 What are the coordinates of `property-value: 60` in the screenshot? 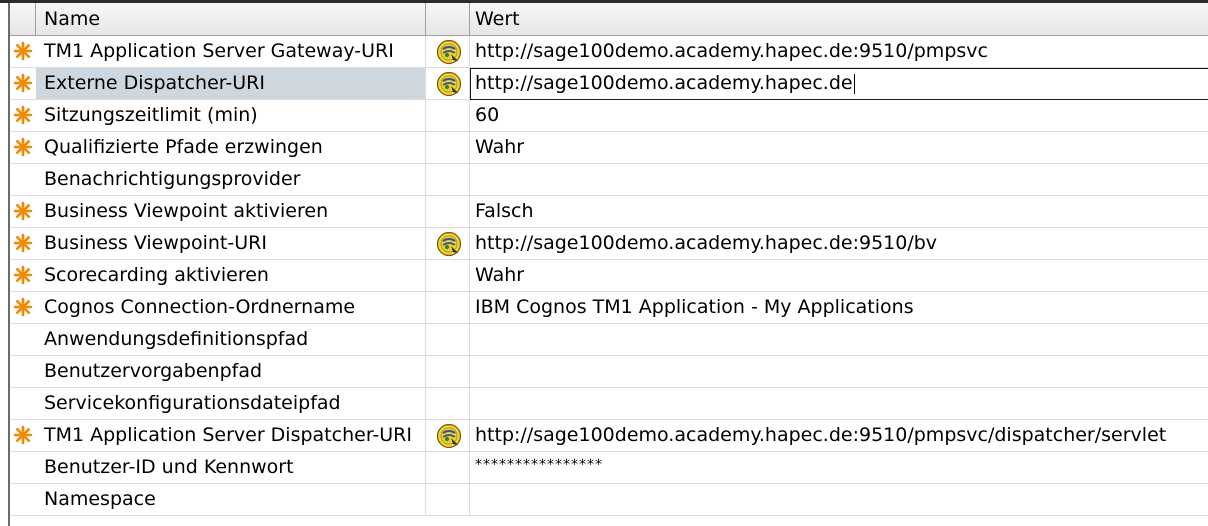 It's located at (839, 115).